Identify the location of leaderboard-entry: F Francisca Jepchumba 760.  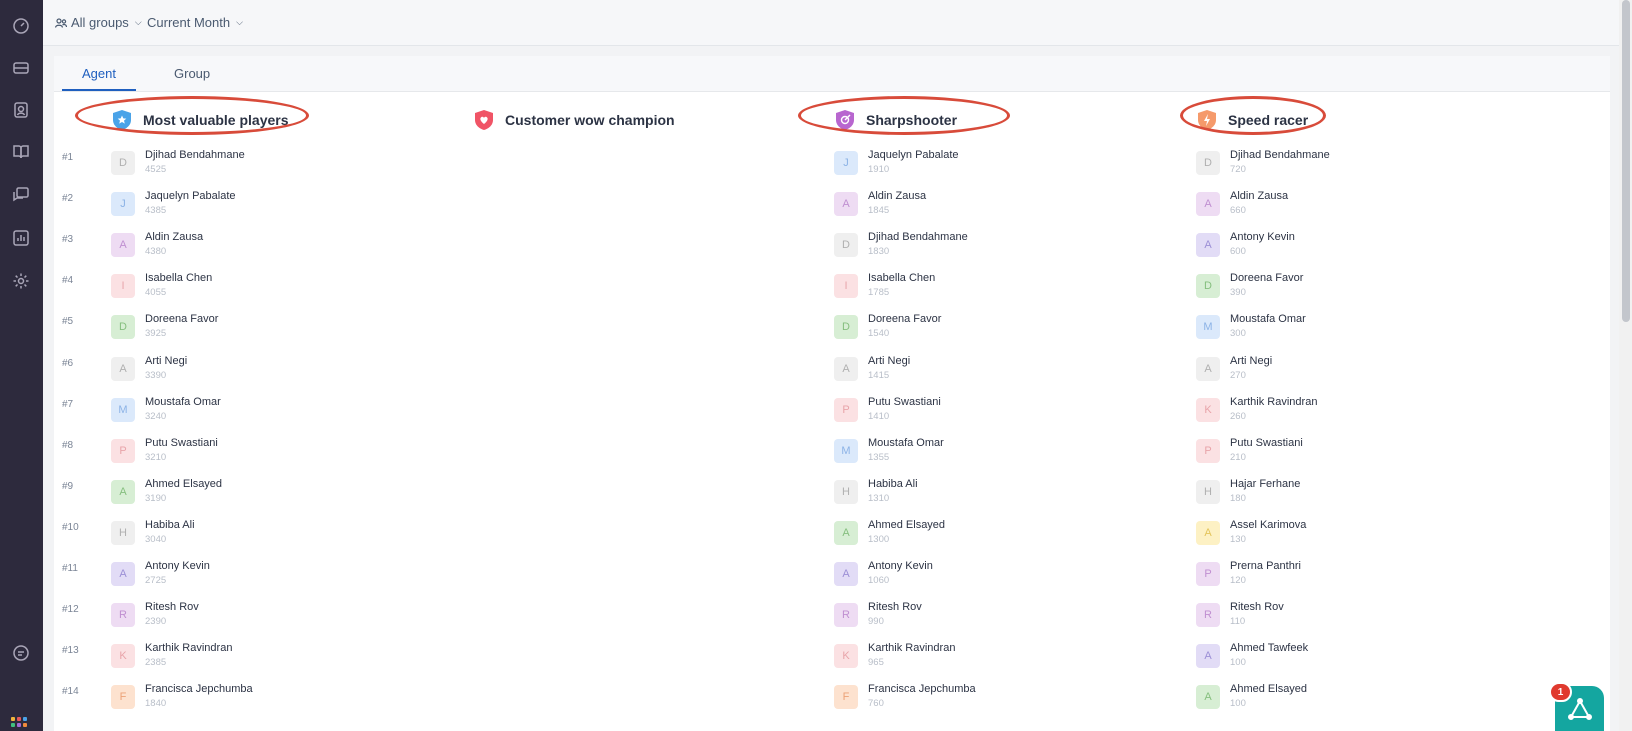
(999, 698).